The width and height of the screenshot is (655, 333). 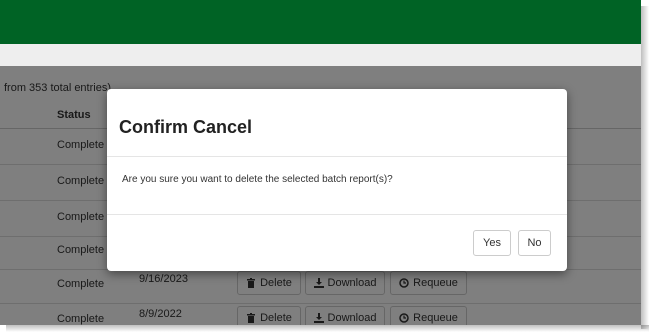 What do you see at coordinates (492, 243) in the screenshot?
I see `yes-button: Yes` at bounding box center [492, 243].